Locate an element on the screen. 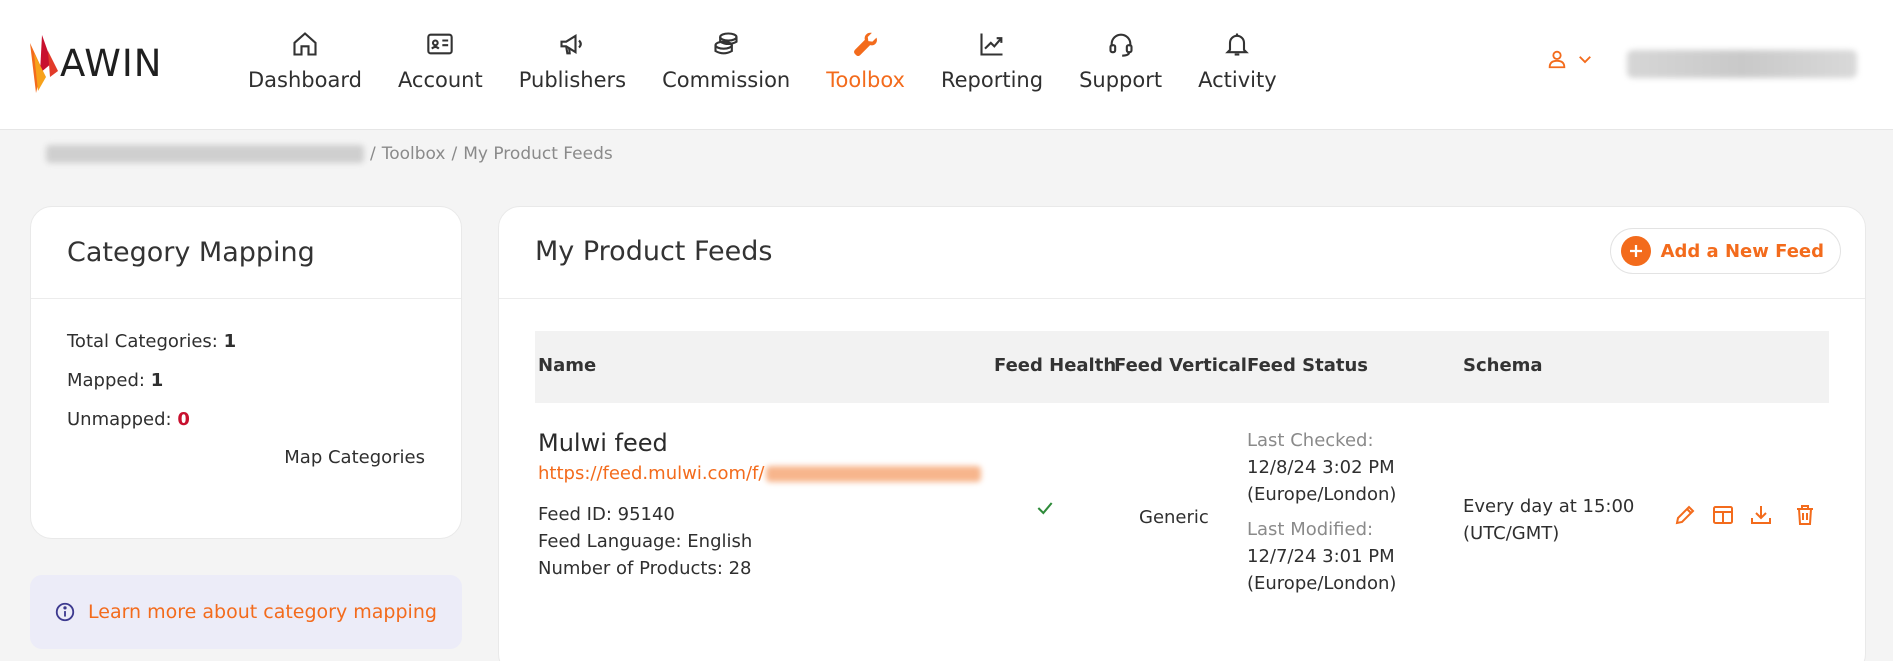  nav-label: Dashboard is located at coordinates (305, 80).